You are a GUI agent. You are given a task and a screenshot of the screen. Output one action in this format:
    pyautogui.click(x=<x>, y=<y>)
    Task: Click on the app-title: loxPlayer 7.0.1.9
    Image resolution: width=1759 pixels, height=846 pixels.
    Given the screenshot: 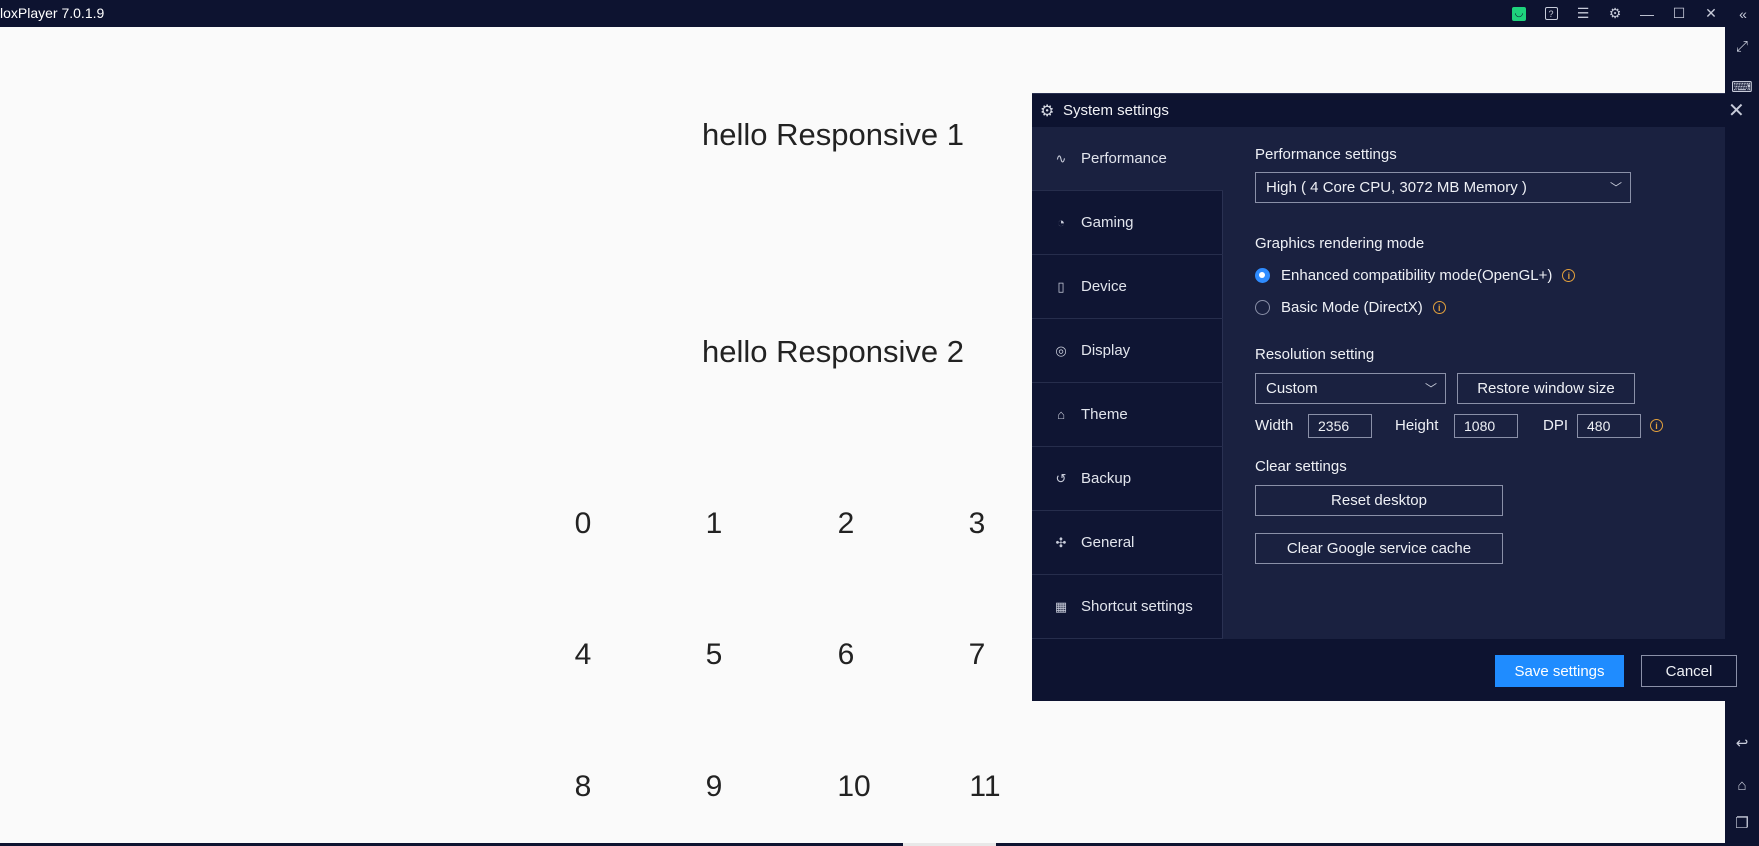 What is the action you would take?
    pyautogui.click(x=52, y=13)
    